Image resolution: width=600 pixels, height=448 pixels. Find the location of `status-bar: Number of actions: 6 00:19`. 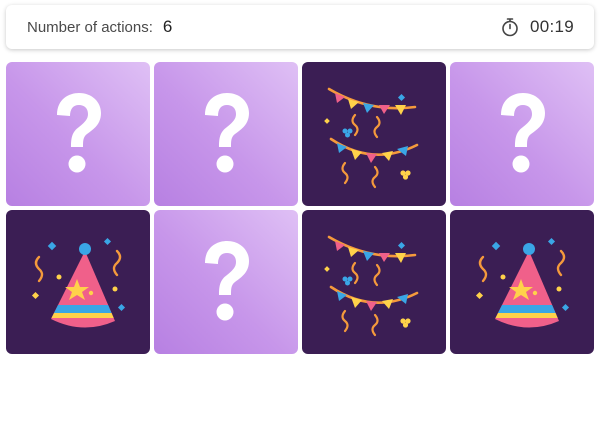

status-bar: Number of actions: 6 00:19 is located at coordinates (300, 27).